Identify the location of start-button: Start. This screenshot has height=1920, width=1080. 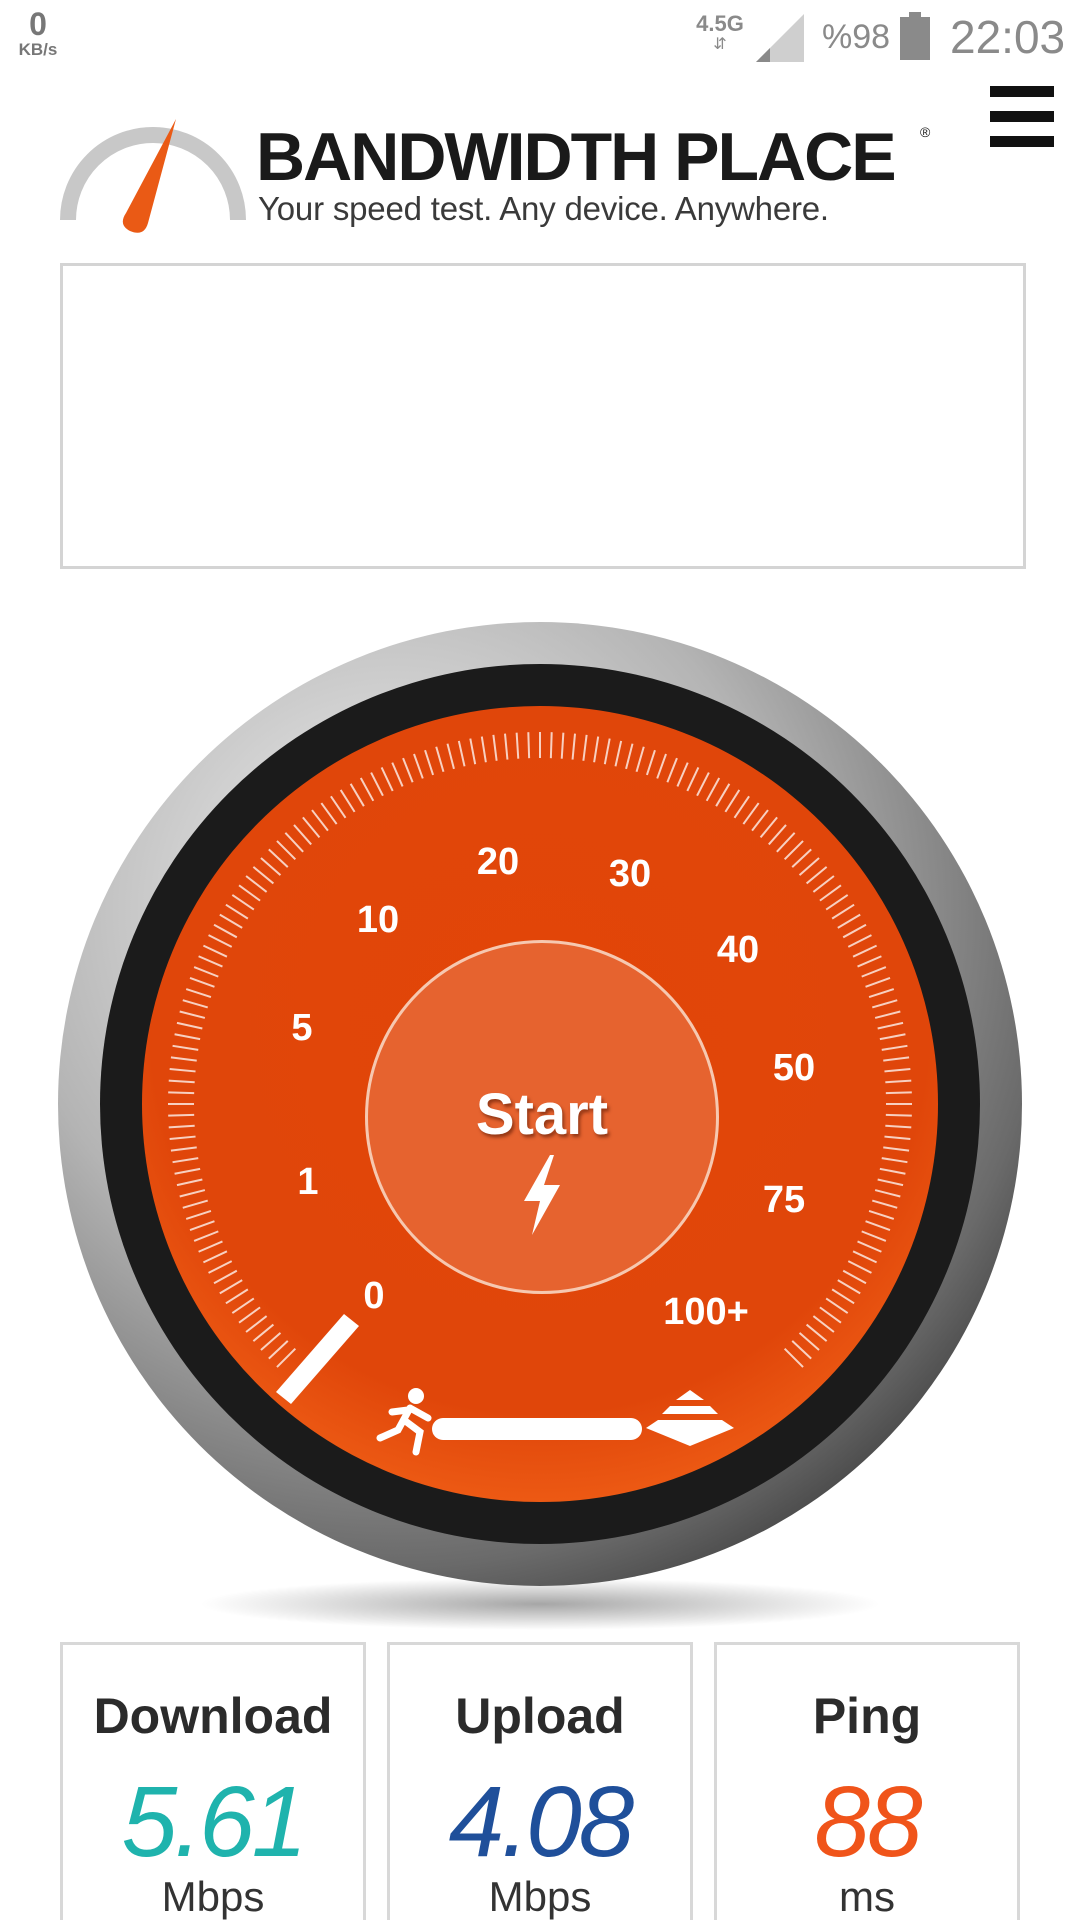
(542, 1117).